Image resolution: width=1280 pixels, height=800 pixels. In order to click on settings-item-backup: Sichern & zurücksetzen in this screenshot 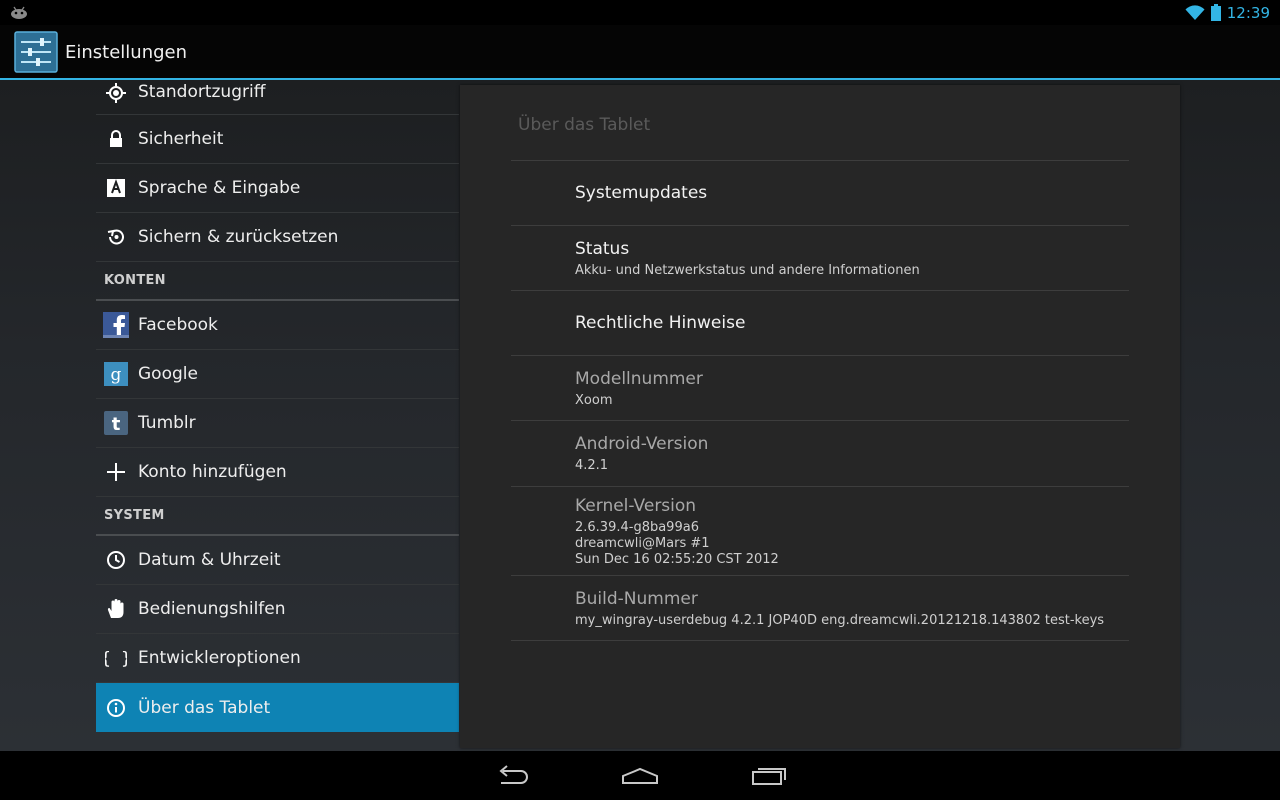, I will do `click(277, 237)`.